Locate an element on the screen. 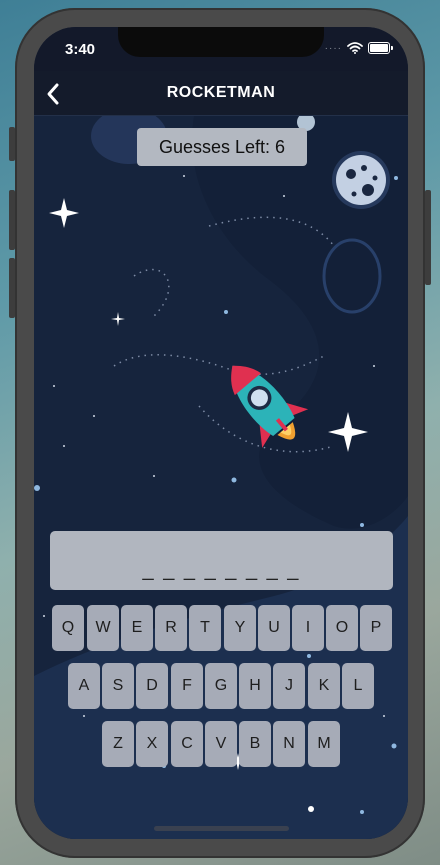 The image size is (440, 865). key-x: X is located at coordinates (152, 744).